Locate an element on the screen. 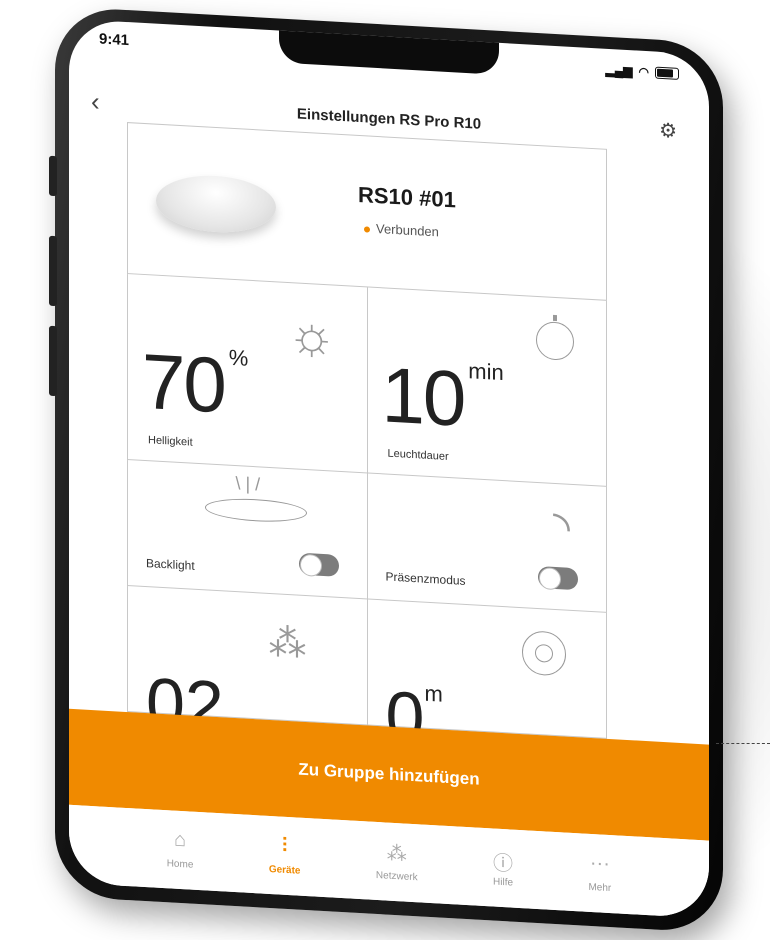 This screenshot has width=770, height=940. mute-switch is located at coordinates (53, 176).